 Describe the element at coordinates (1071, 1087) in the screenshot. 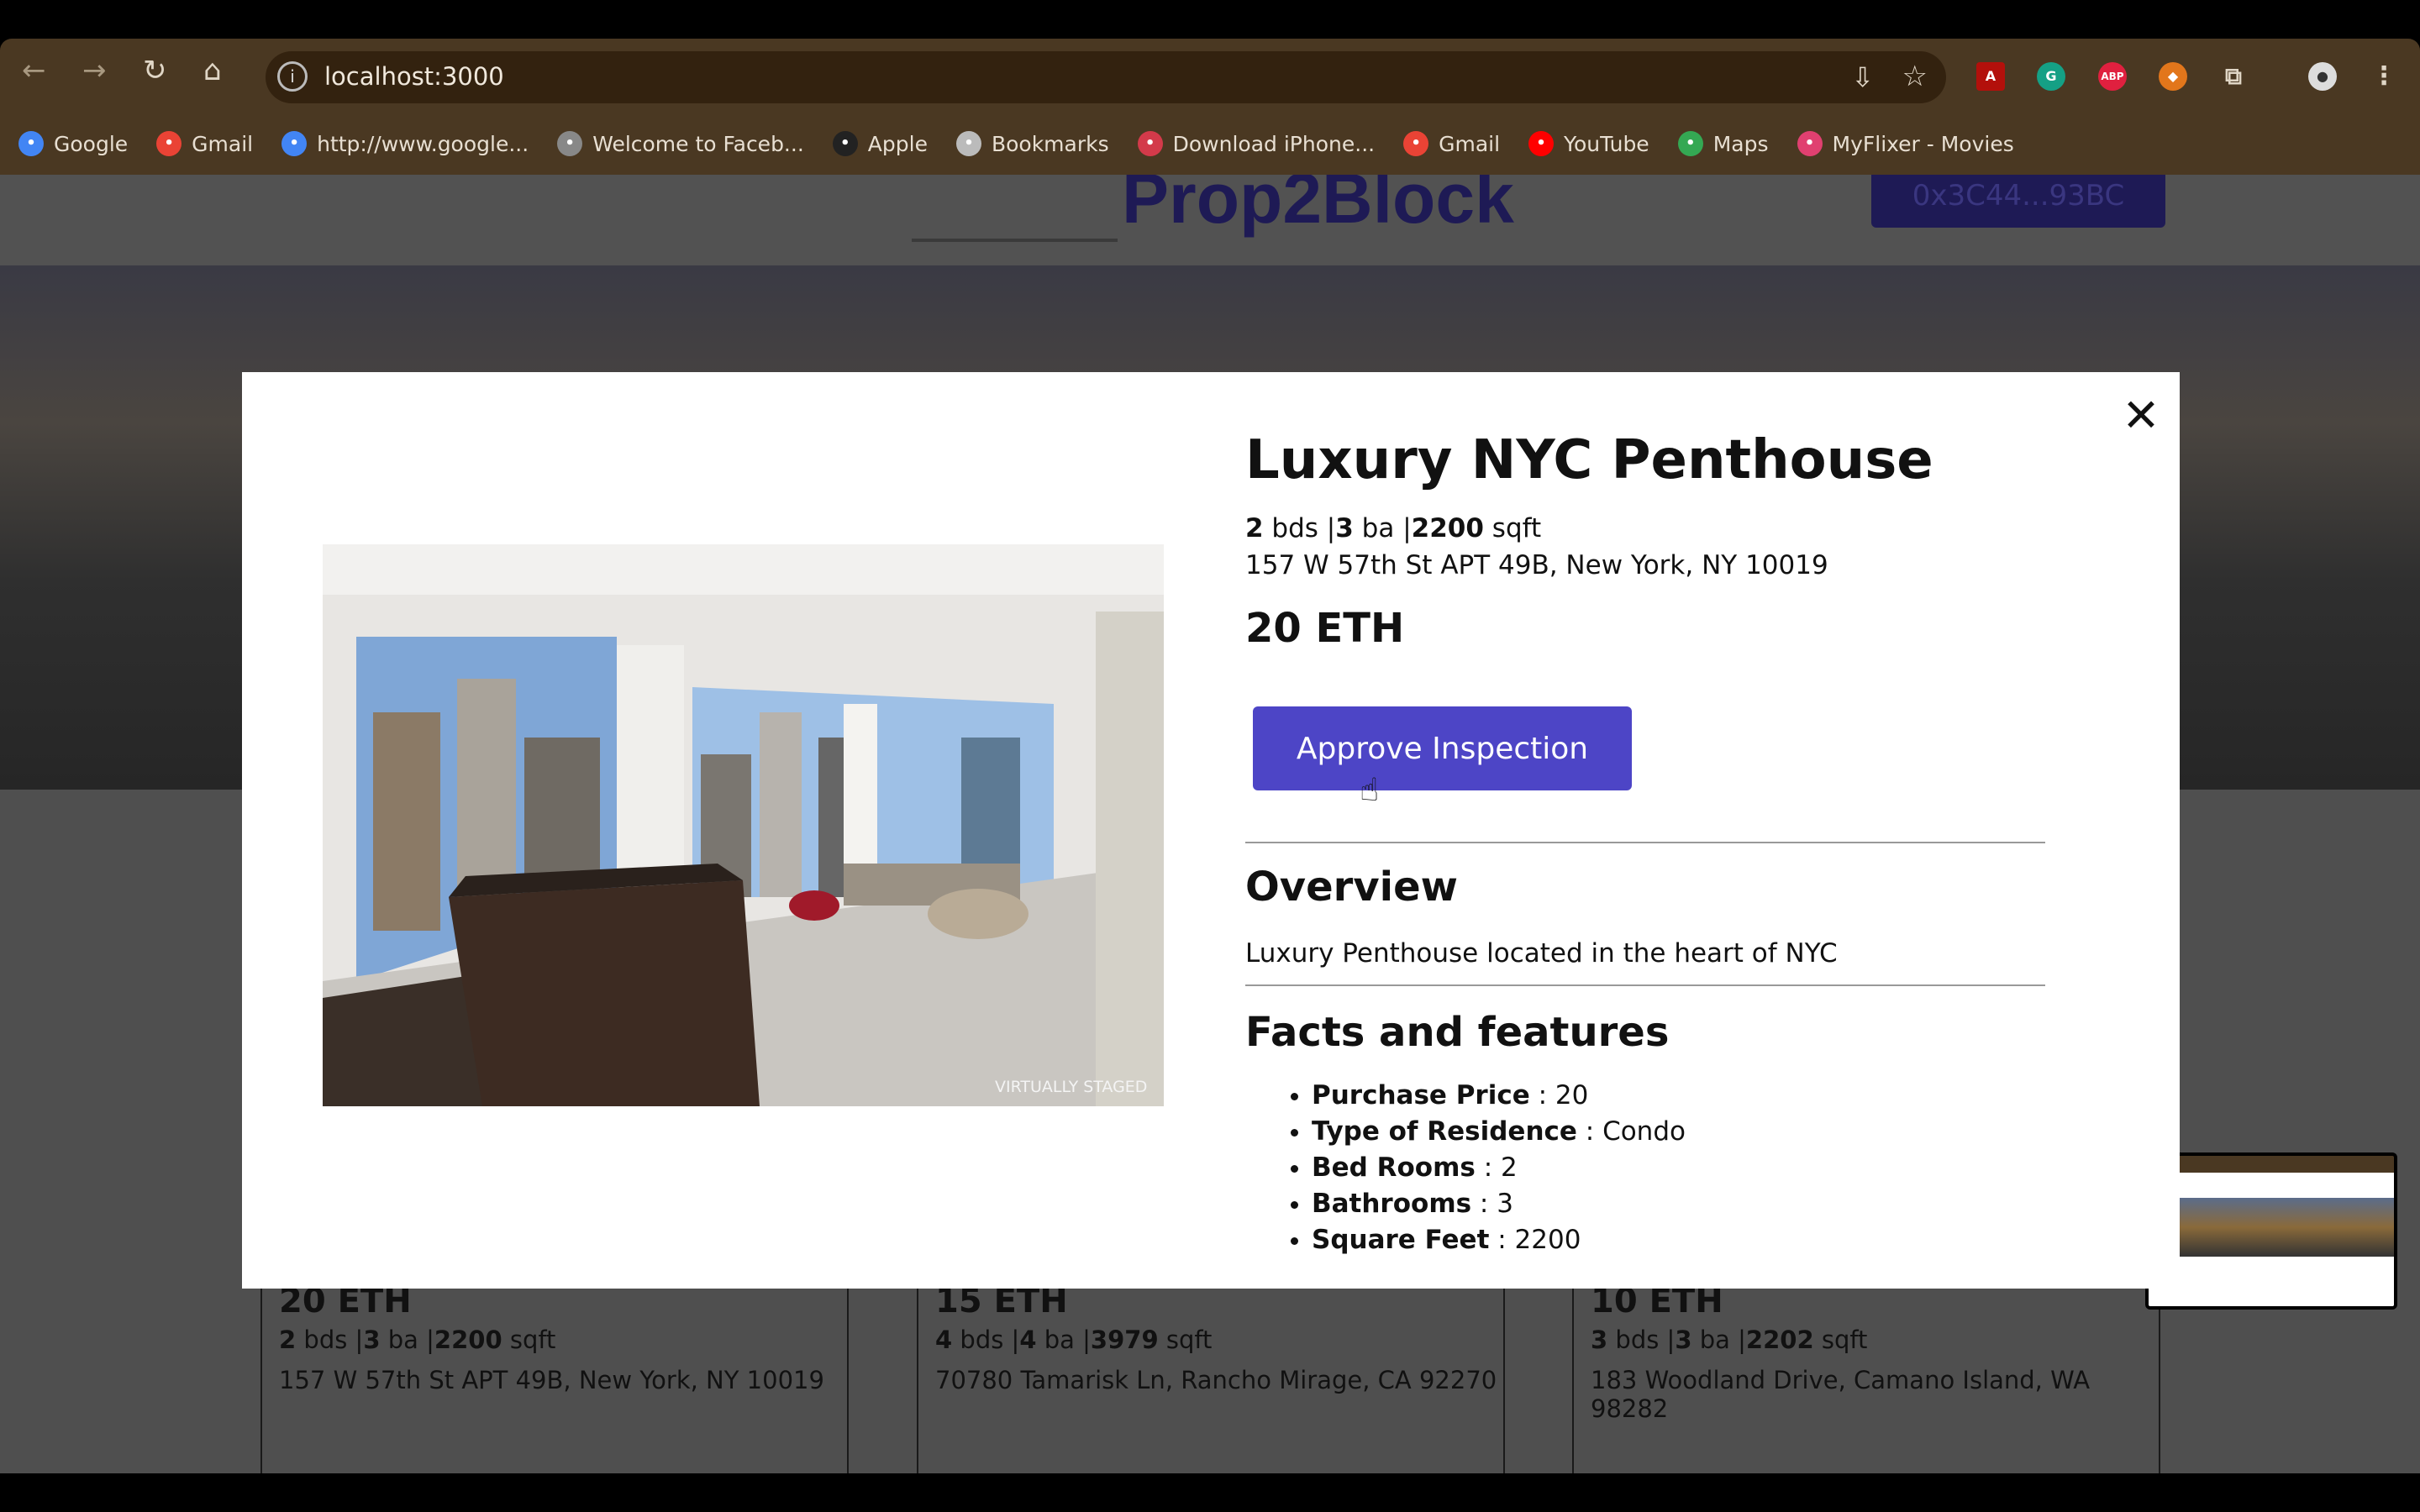

I see `photo-caption: VIRTUALLY STAGED` at that location.